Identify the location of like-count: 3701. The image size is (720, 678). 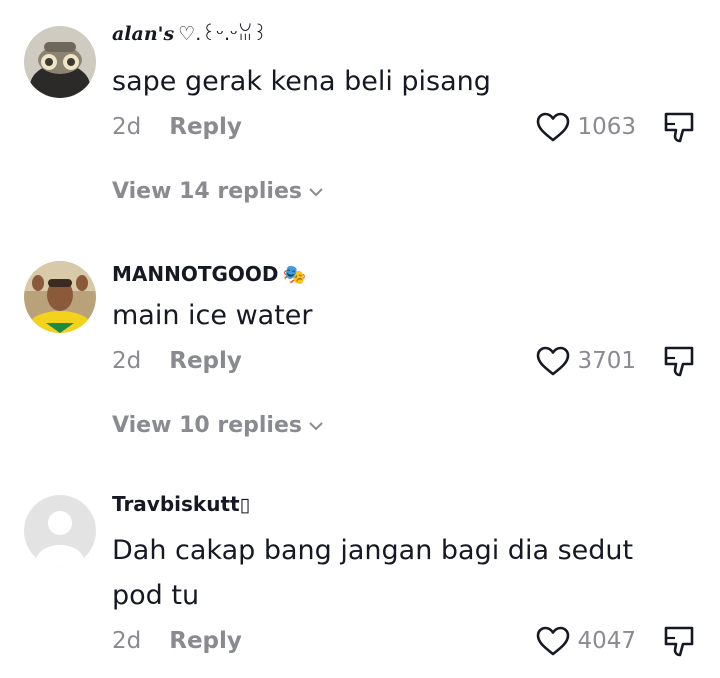
(606, 360).